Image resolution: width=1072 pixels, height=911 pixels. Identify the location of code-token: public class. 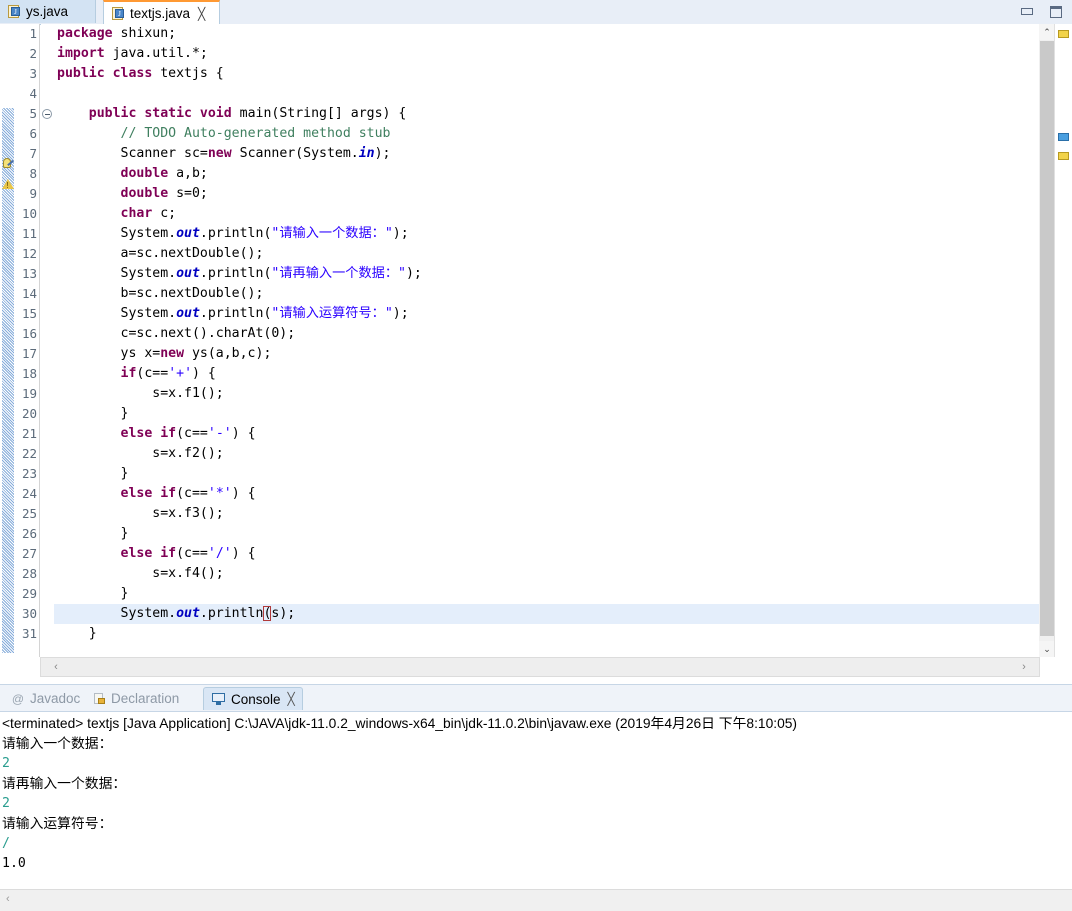
(109, 73).